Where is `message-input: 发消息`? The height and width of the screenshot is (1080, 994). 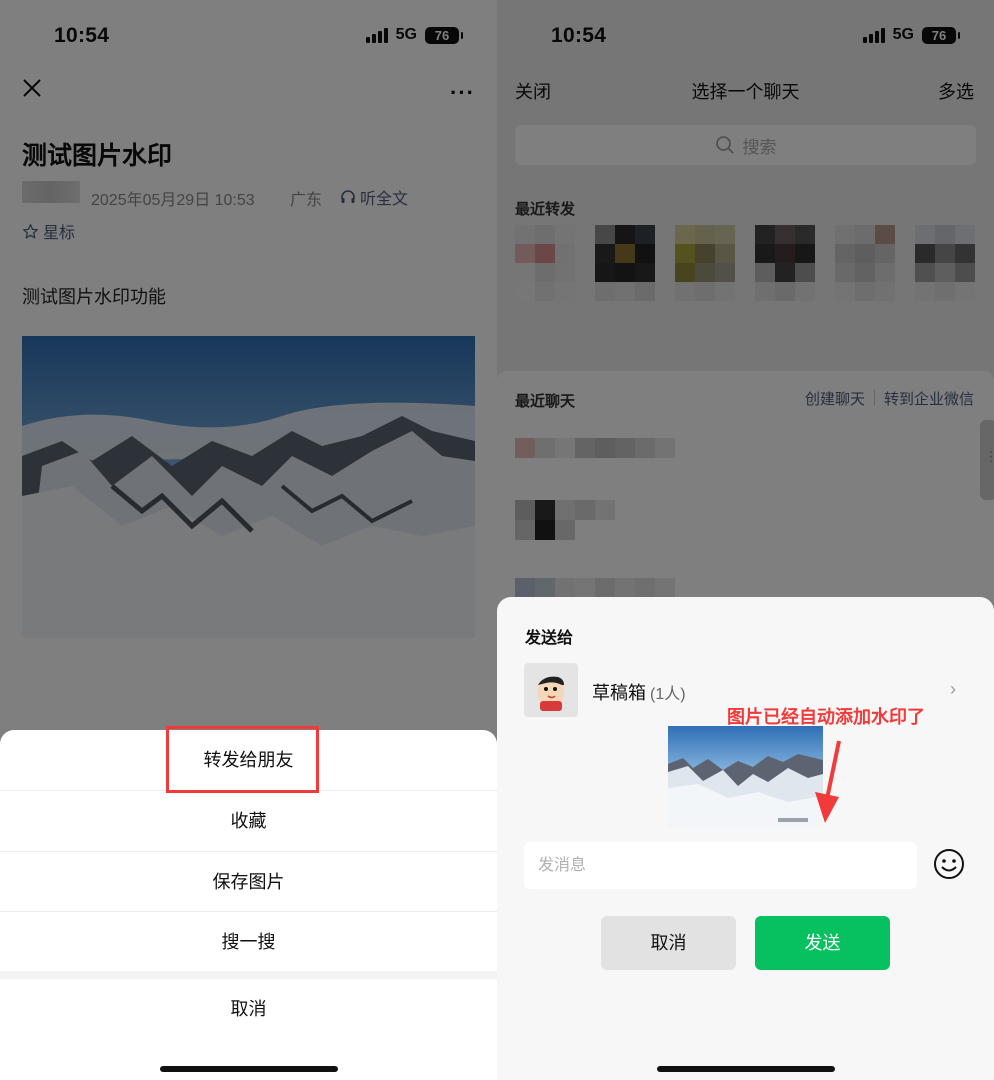 message-input: 发消息 is located at coordinates (720, 865).